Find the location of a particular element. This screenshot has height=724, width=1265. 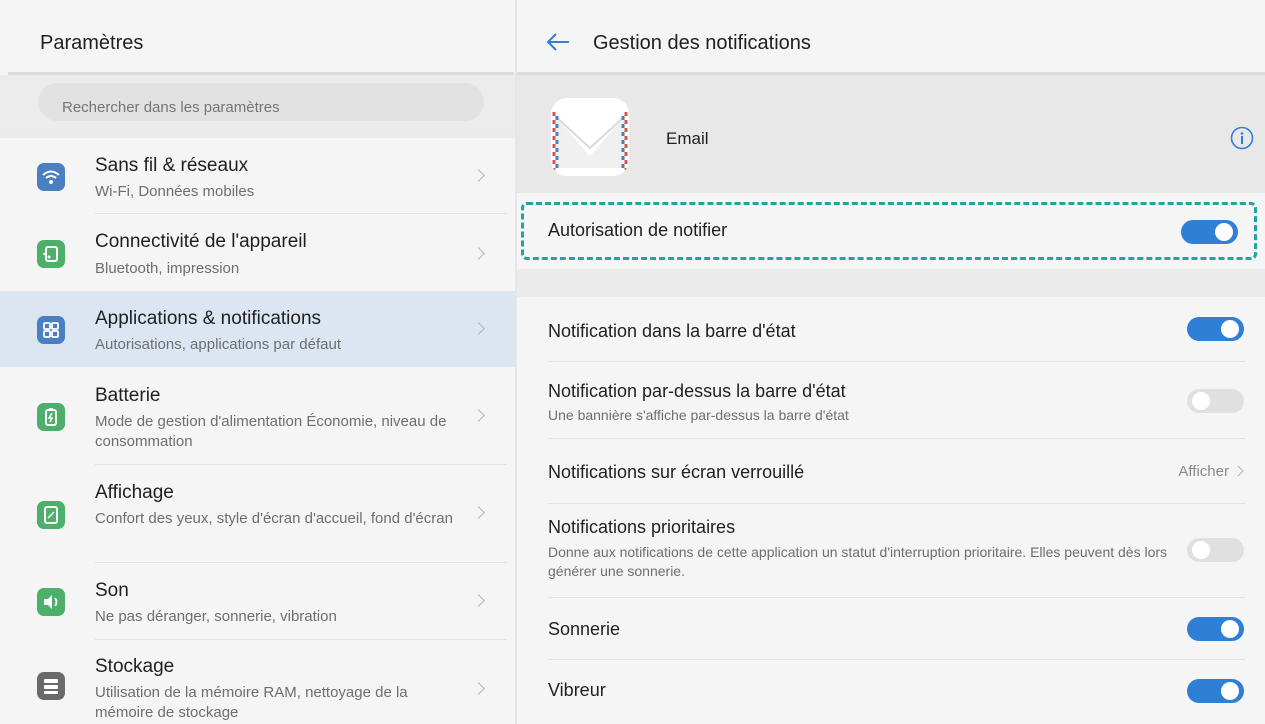

speaker-icon is located at coordinates (51, 602).